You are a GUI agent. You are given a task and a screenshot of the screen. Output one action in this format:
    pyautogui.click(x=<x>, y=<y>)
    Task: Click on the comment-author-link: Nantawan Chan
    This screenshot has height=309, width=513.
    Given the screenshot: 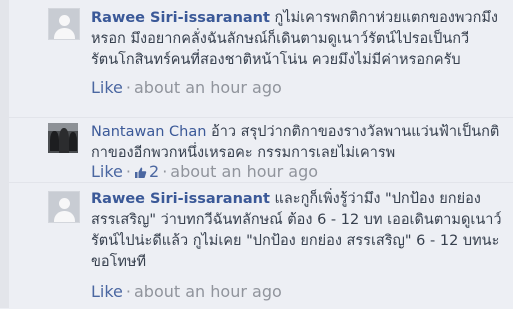 What is the action you would take?
    pyautogui.click(x=148, y=132)
    